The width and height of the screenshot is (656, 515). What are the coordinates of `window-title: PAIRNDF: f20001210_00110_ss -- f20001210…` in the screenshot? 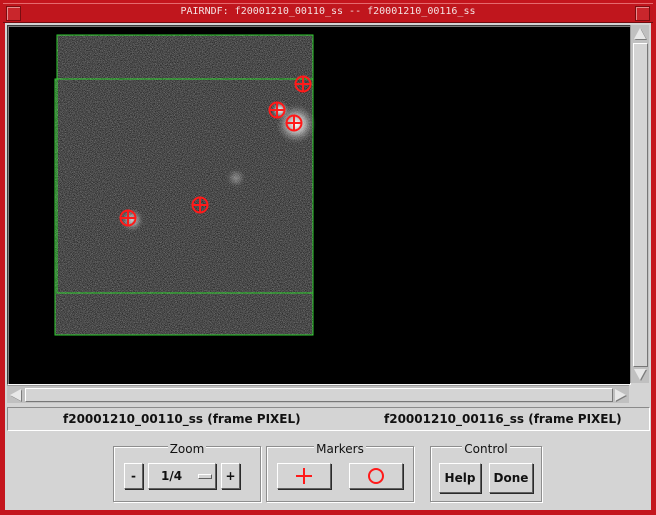 It's located at (328, 11).